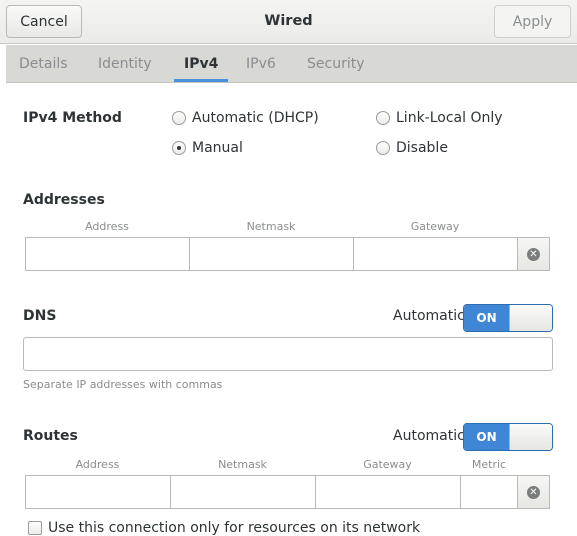 The width and height of the screenshot is (577, 536). I want to click on radio-checked-icon, so click(179, 148).